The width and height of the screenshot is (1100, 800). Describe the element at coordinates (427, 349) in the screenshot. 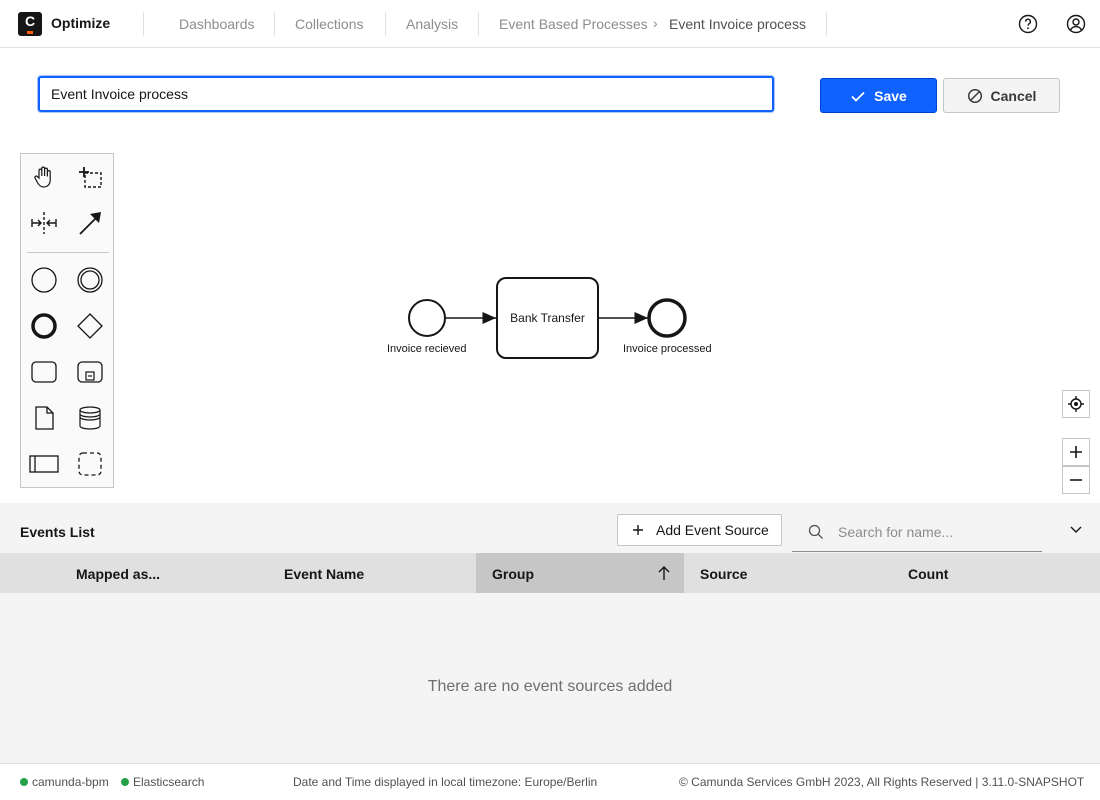

I see `start-event-label: Invoice recieved` at that location.